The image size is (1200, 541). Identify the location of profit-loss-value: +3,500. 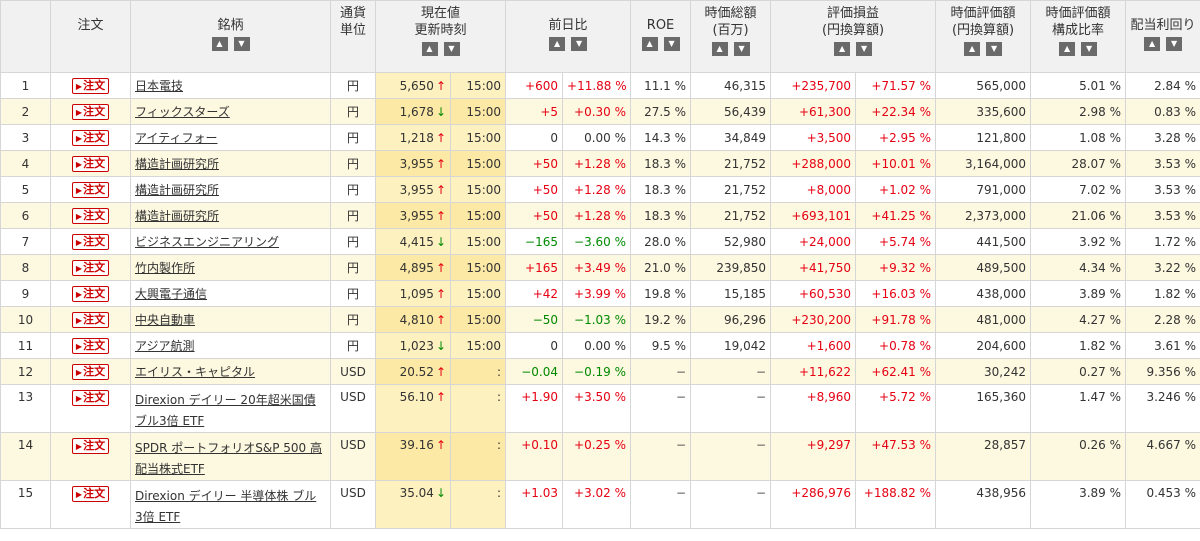
(813, 137).